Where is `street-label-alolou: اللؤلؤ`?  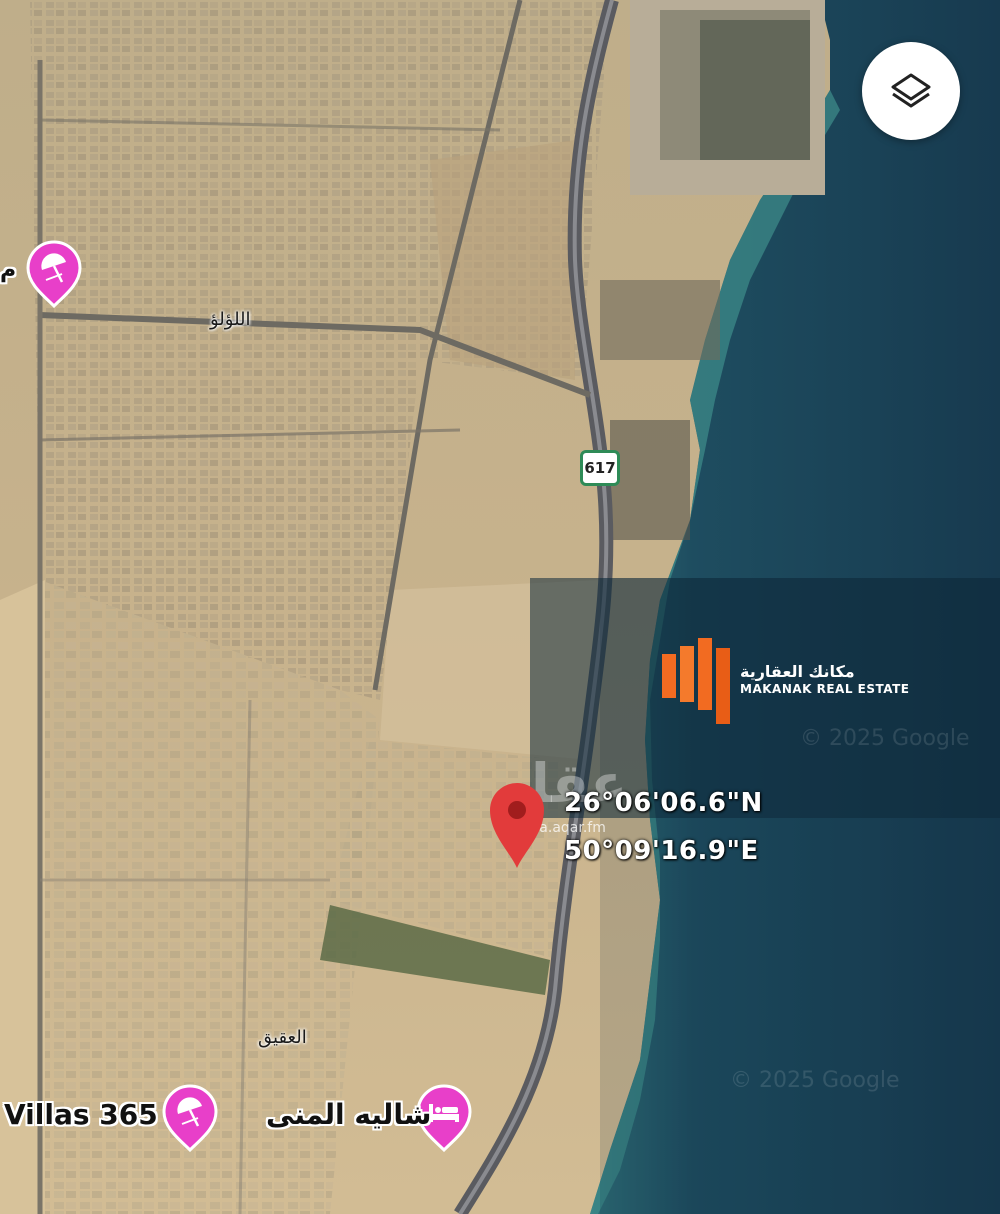 street-label-alolou: اللؤلؤ is located at coordinates (230, 319).